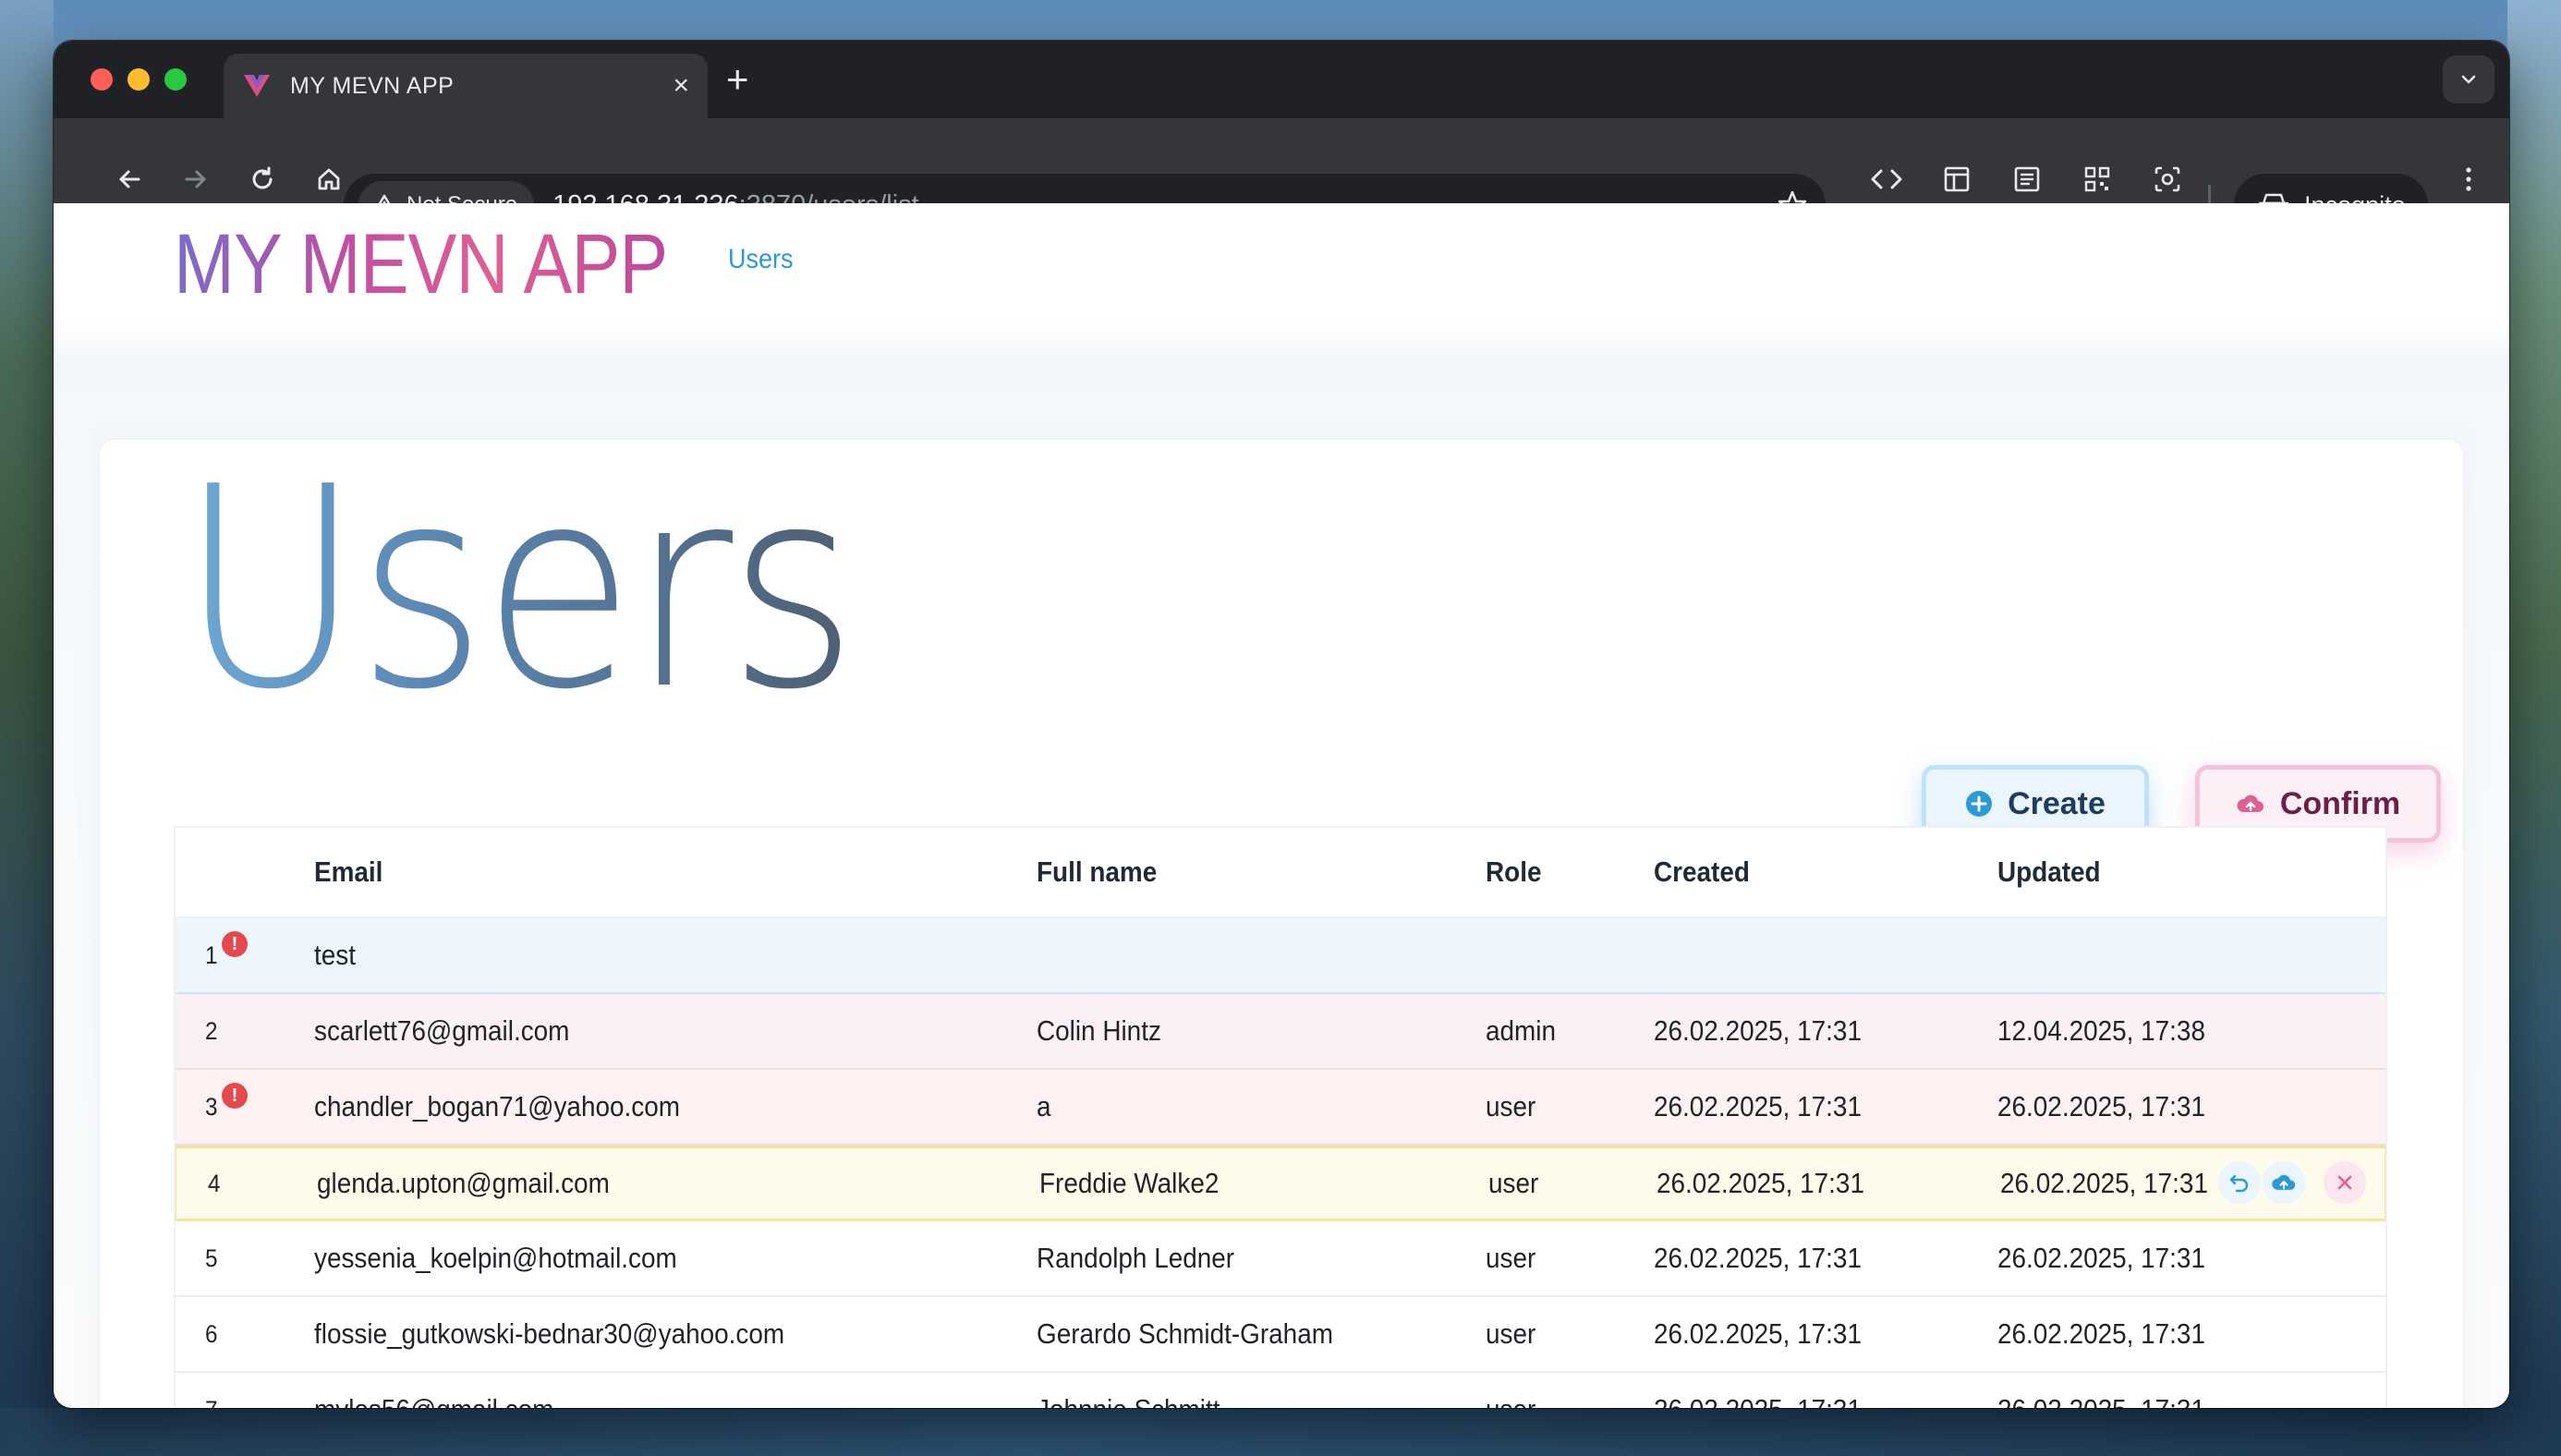  I want to click on x-icon, so click(2345, 1182).